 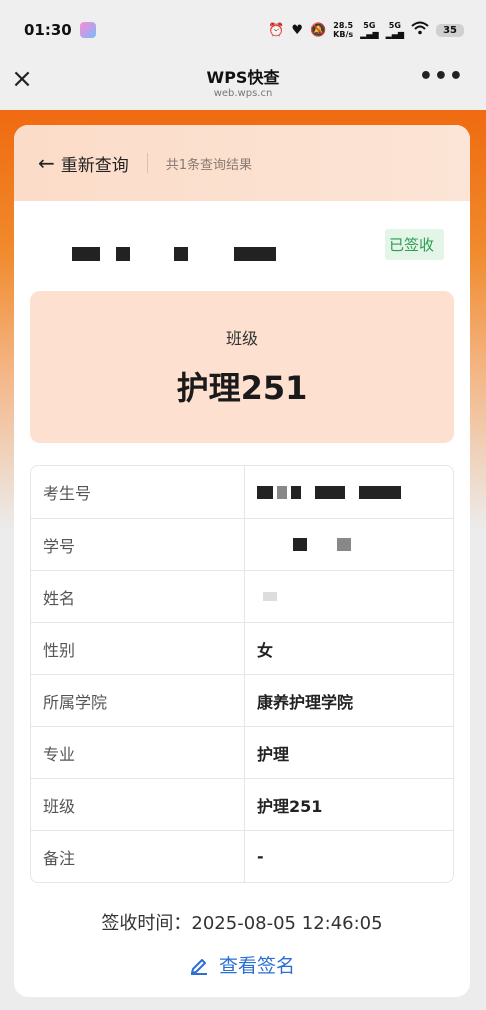 I want to click on row-key: 学号, so click(x=138, y=544).